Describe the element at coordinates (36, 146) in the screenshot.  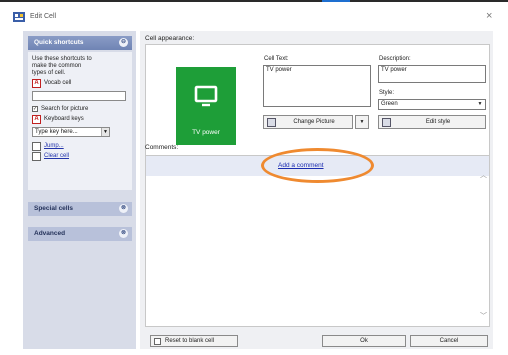
I see `jump-icon` at that location.